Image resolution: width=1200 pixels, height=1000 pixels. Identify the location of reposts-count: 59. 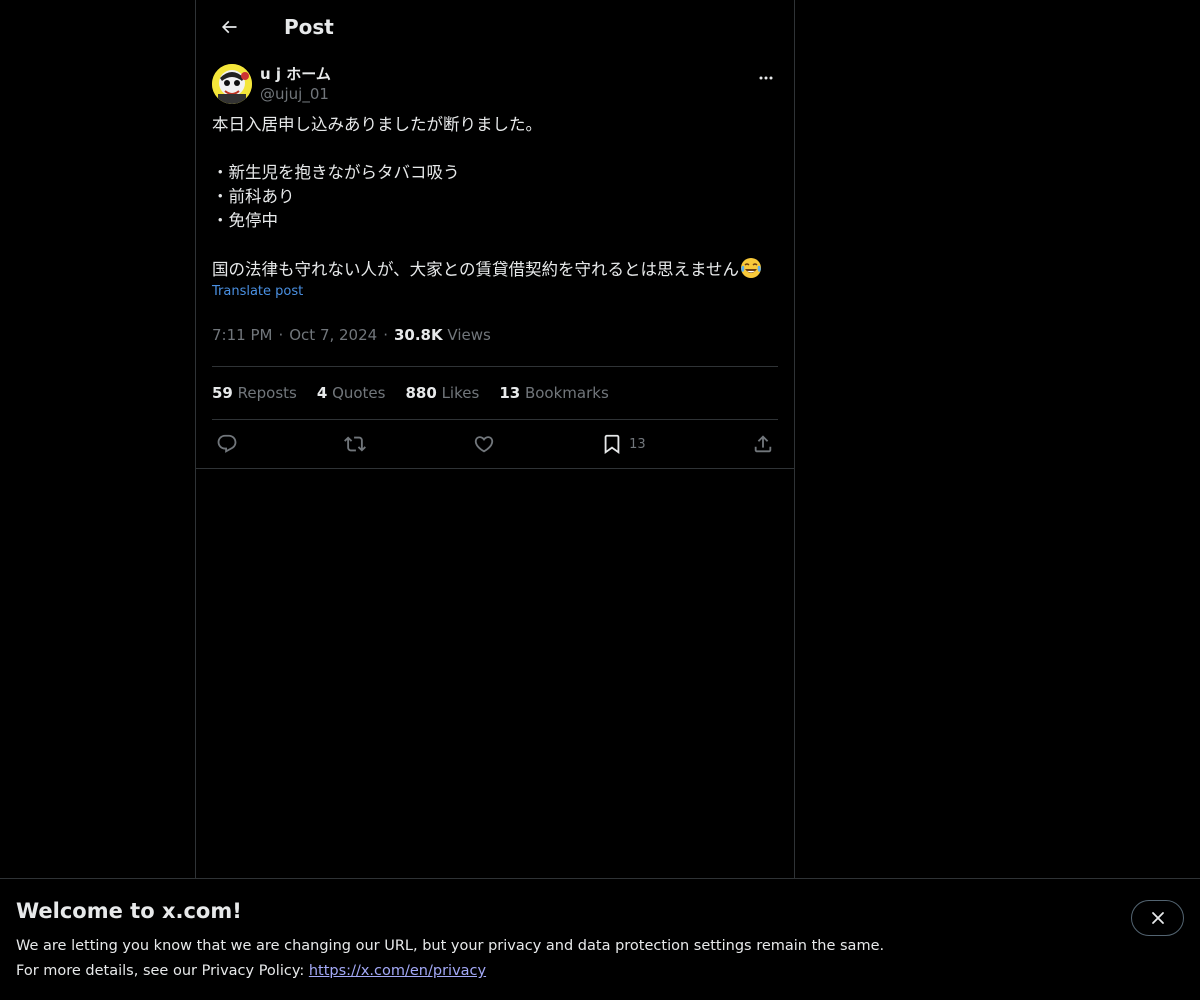
(222, 393).